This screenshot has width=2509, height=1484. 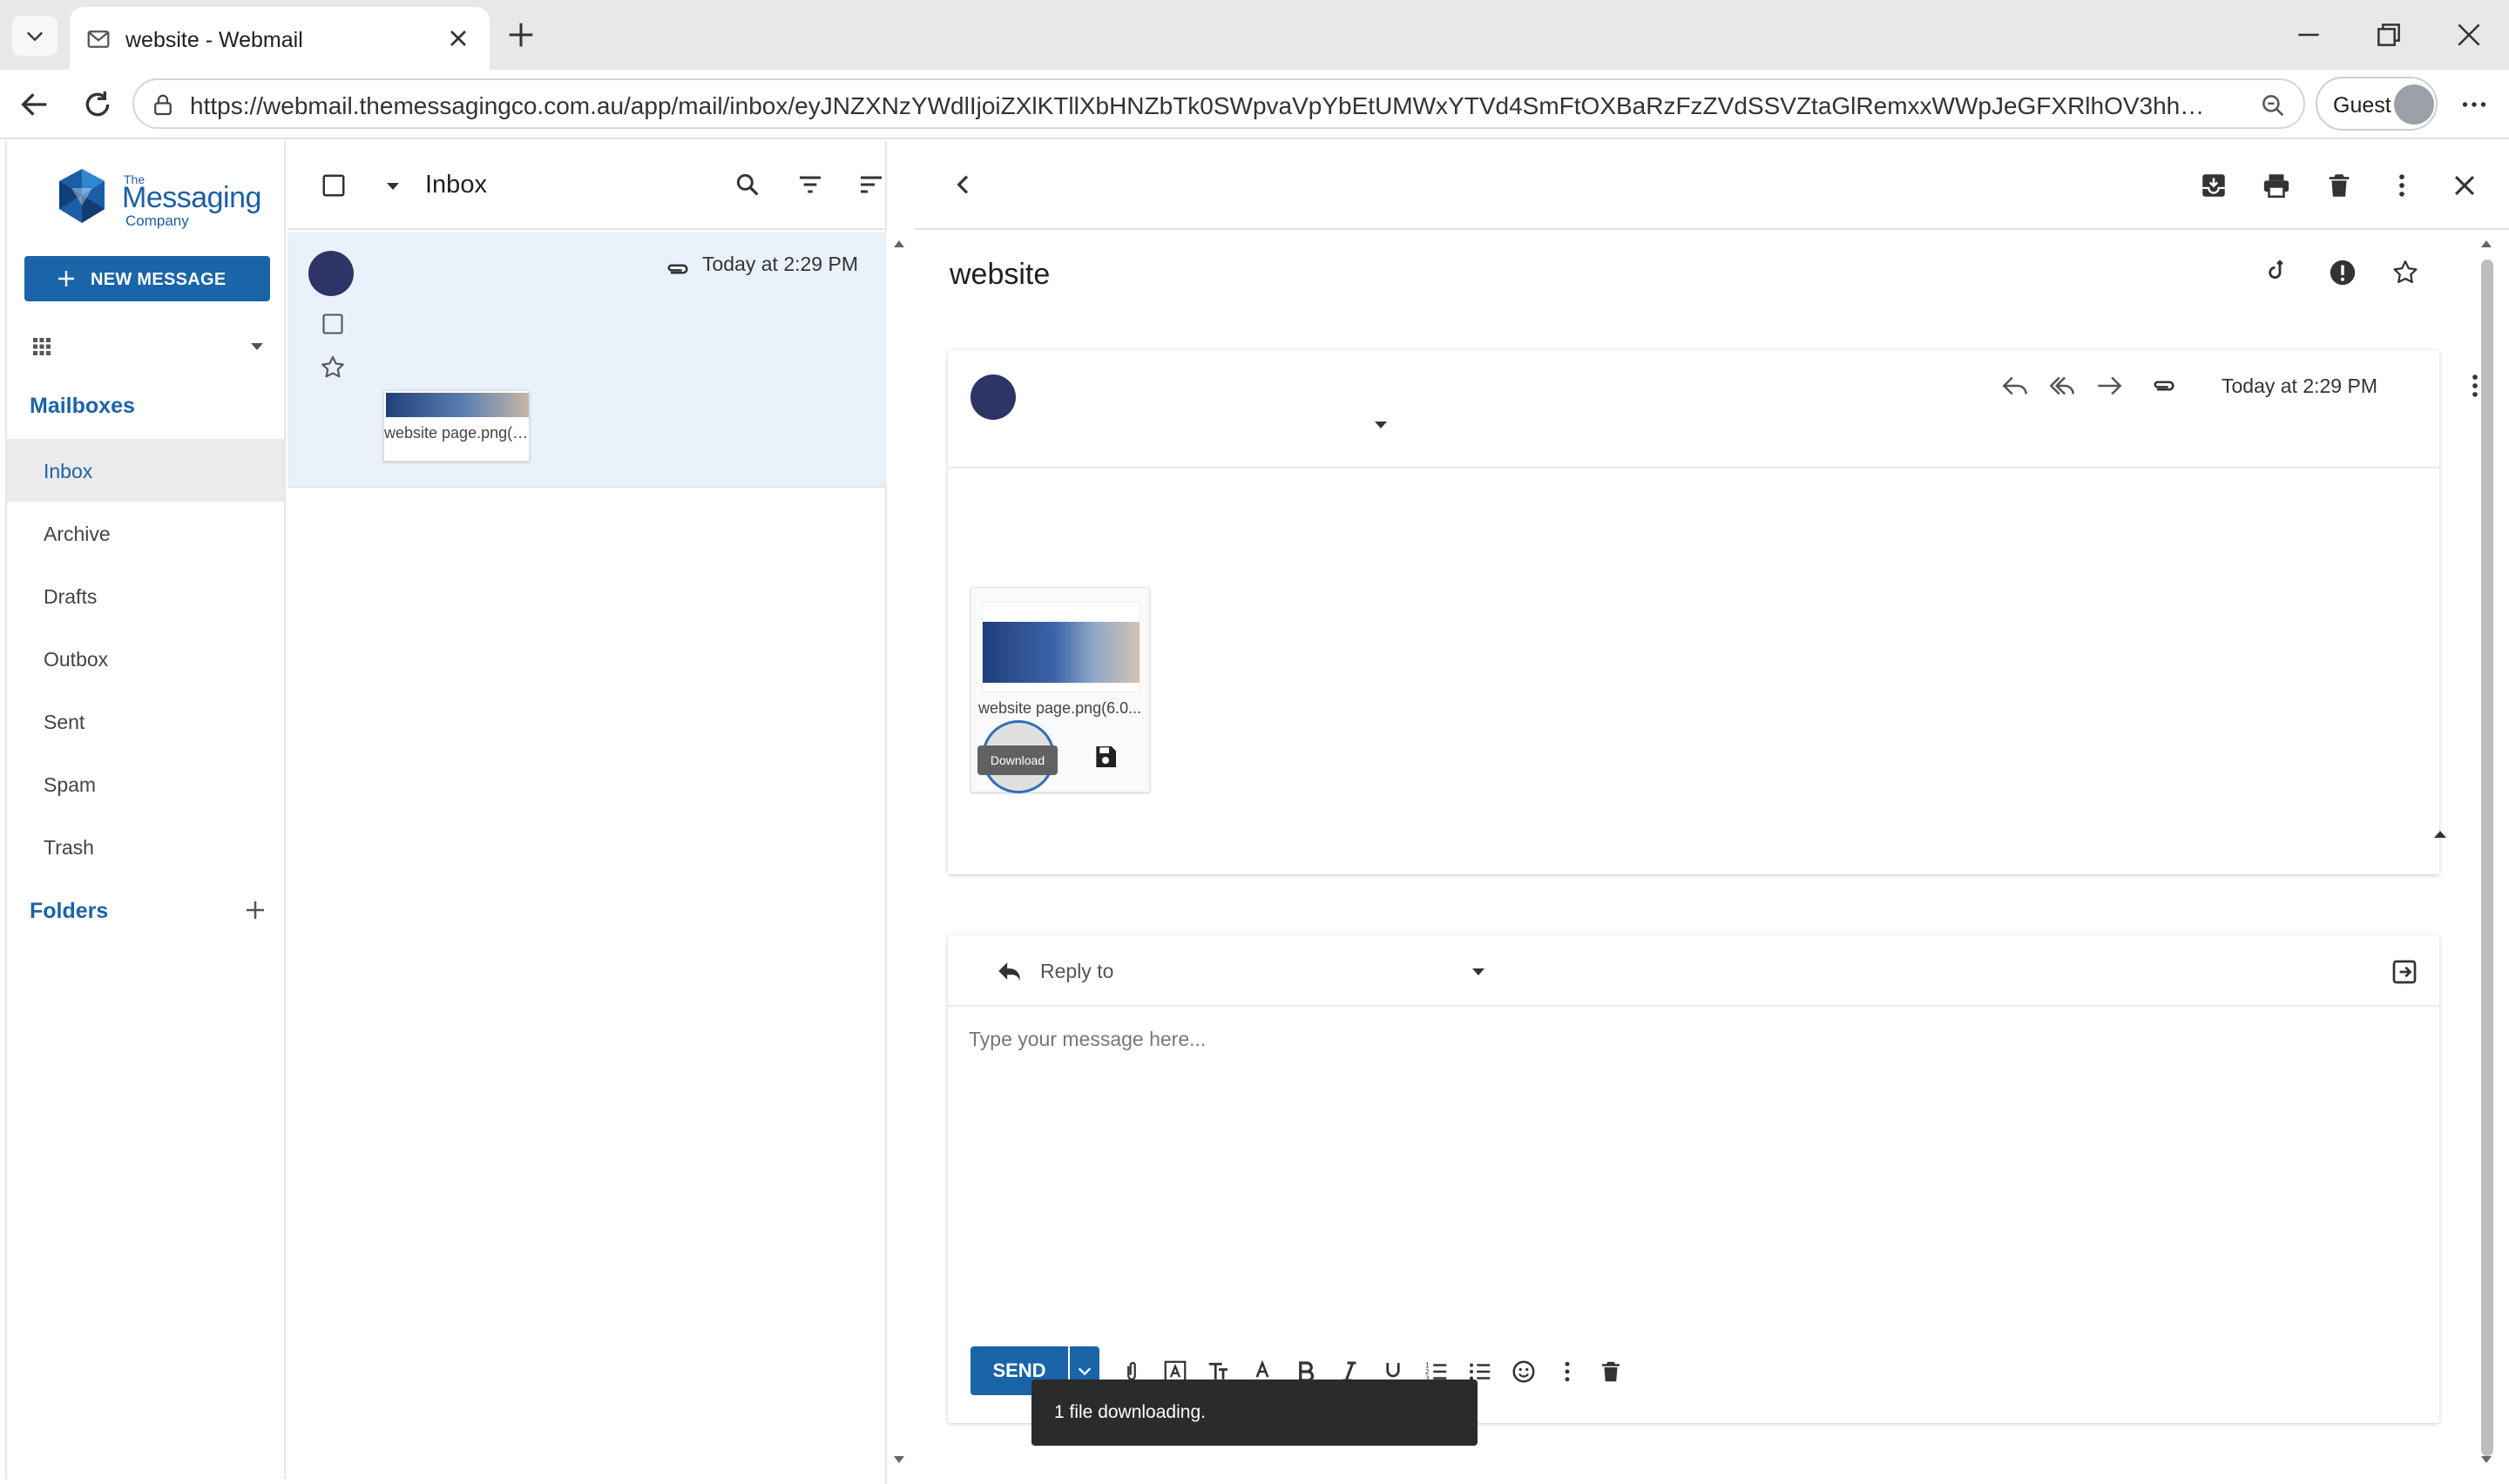 What do you see at coordinates (42, 346) in the screenshot?
I see `apps-grid-icon` at bounding box center [42, 346].